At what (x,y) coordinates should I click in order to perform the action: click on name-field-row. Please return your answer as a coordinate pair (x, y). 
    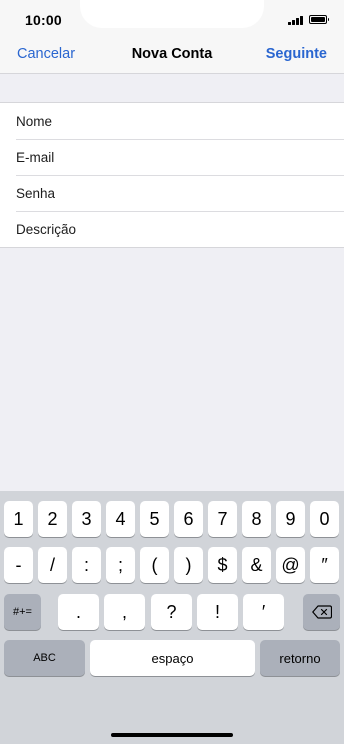
    Looking at the image, I should click on (172, 121).